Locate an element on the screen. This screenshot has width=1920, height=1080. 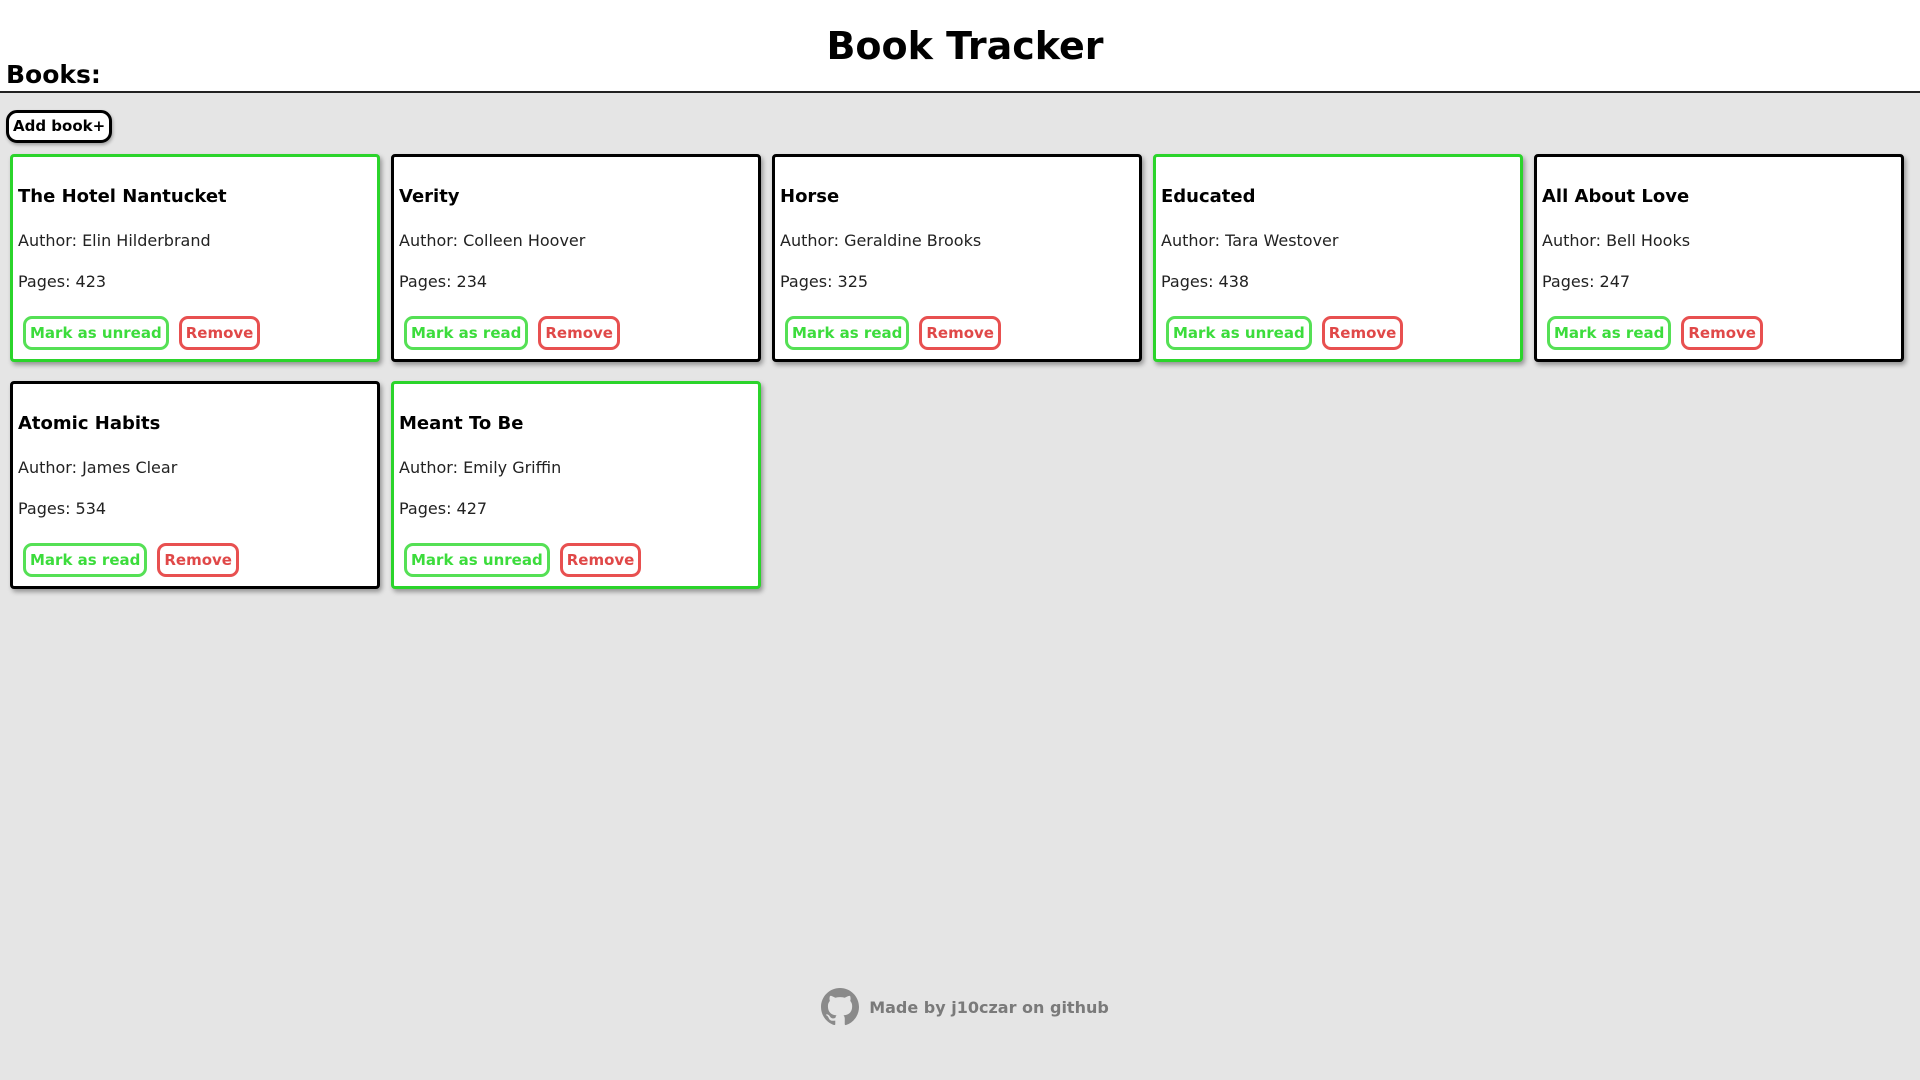
book-pages: Pages: 427 is located at coordinates (443, 509).